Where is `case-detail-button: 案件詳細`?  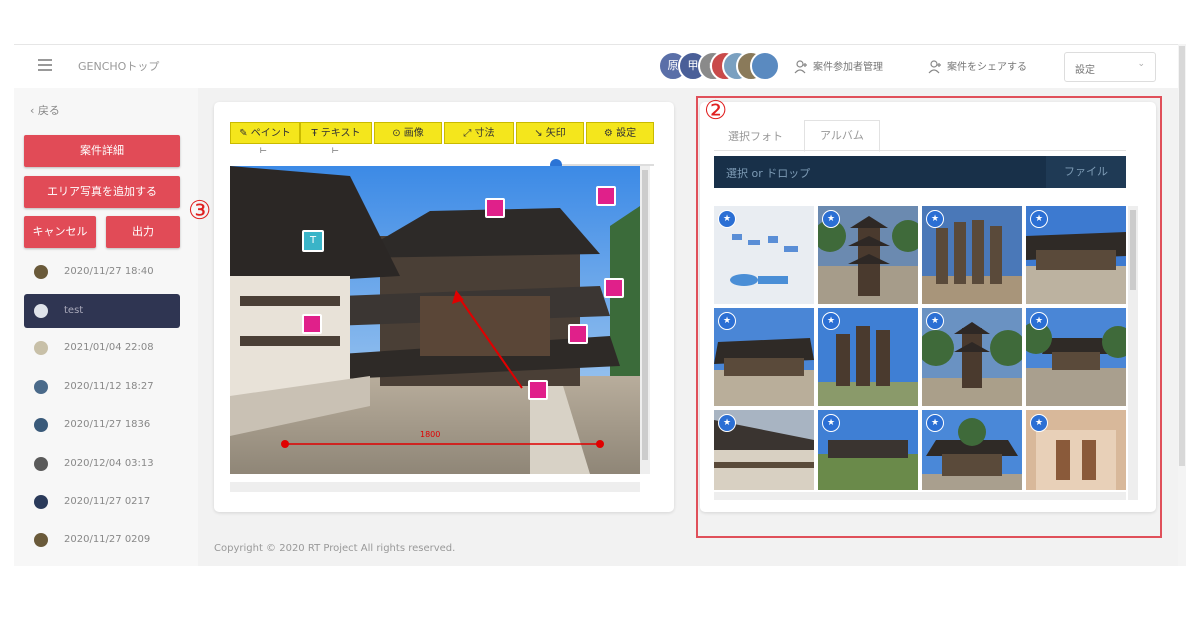 case-detail-button: 案件詳細 is located at coordinates (102, 151).